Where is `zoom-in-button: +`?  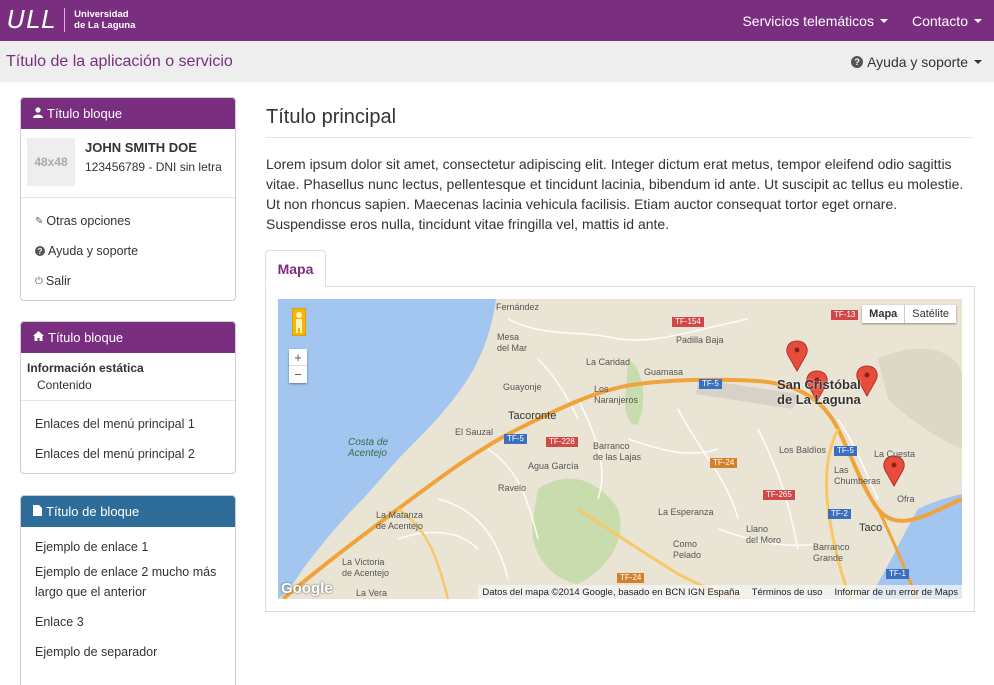 zoom-in-button: + is located at coordinates (298, 357).